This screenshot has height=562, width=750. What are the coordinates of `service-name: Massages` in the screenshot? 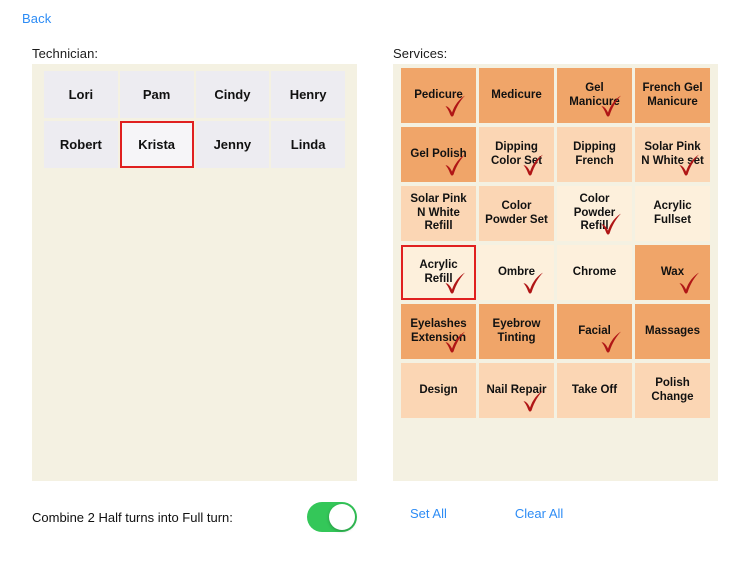 It's located at (672, 330).